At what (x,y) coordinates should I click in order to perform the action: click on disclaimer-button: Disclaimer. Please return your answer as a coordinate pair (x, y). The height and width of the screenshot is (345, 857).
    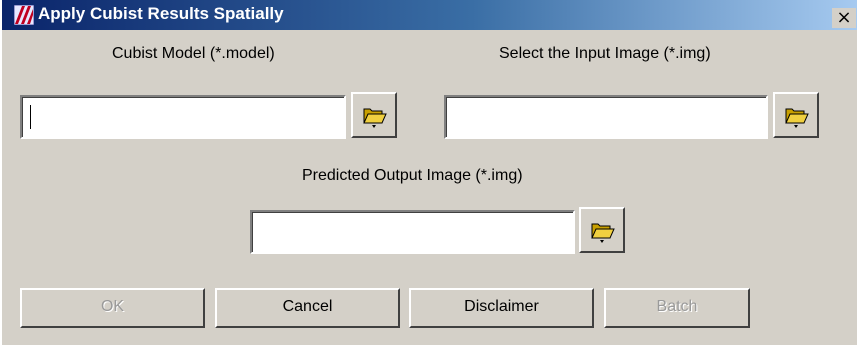
    Looking at the image, I should click on (501, 308).